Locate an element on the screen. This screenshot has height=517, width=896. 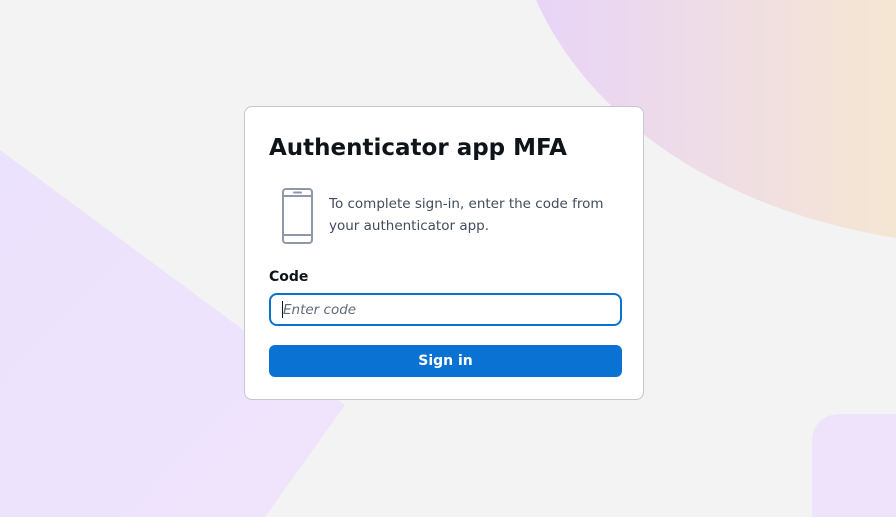
bottom-right-blob is located at coordinates (854, 465).